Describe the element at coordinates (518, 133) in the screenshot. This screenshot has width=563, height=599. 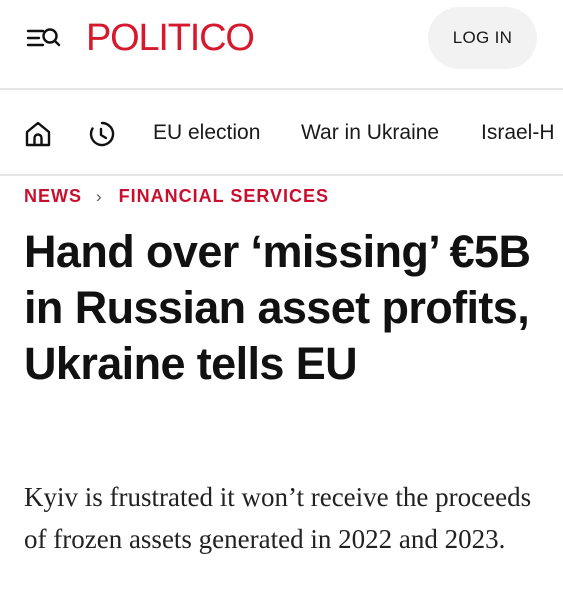
I see `nav-link-israel: Israel-H` at that location.